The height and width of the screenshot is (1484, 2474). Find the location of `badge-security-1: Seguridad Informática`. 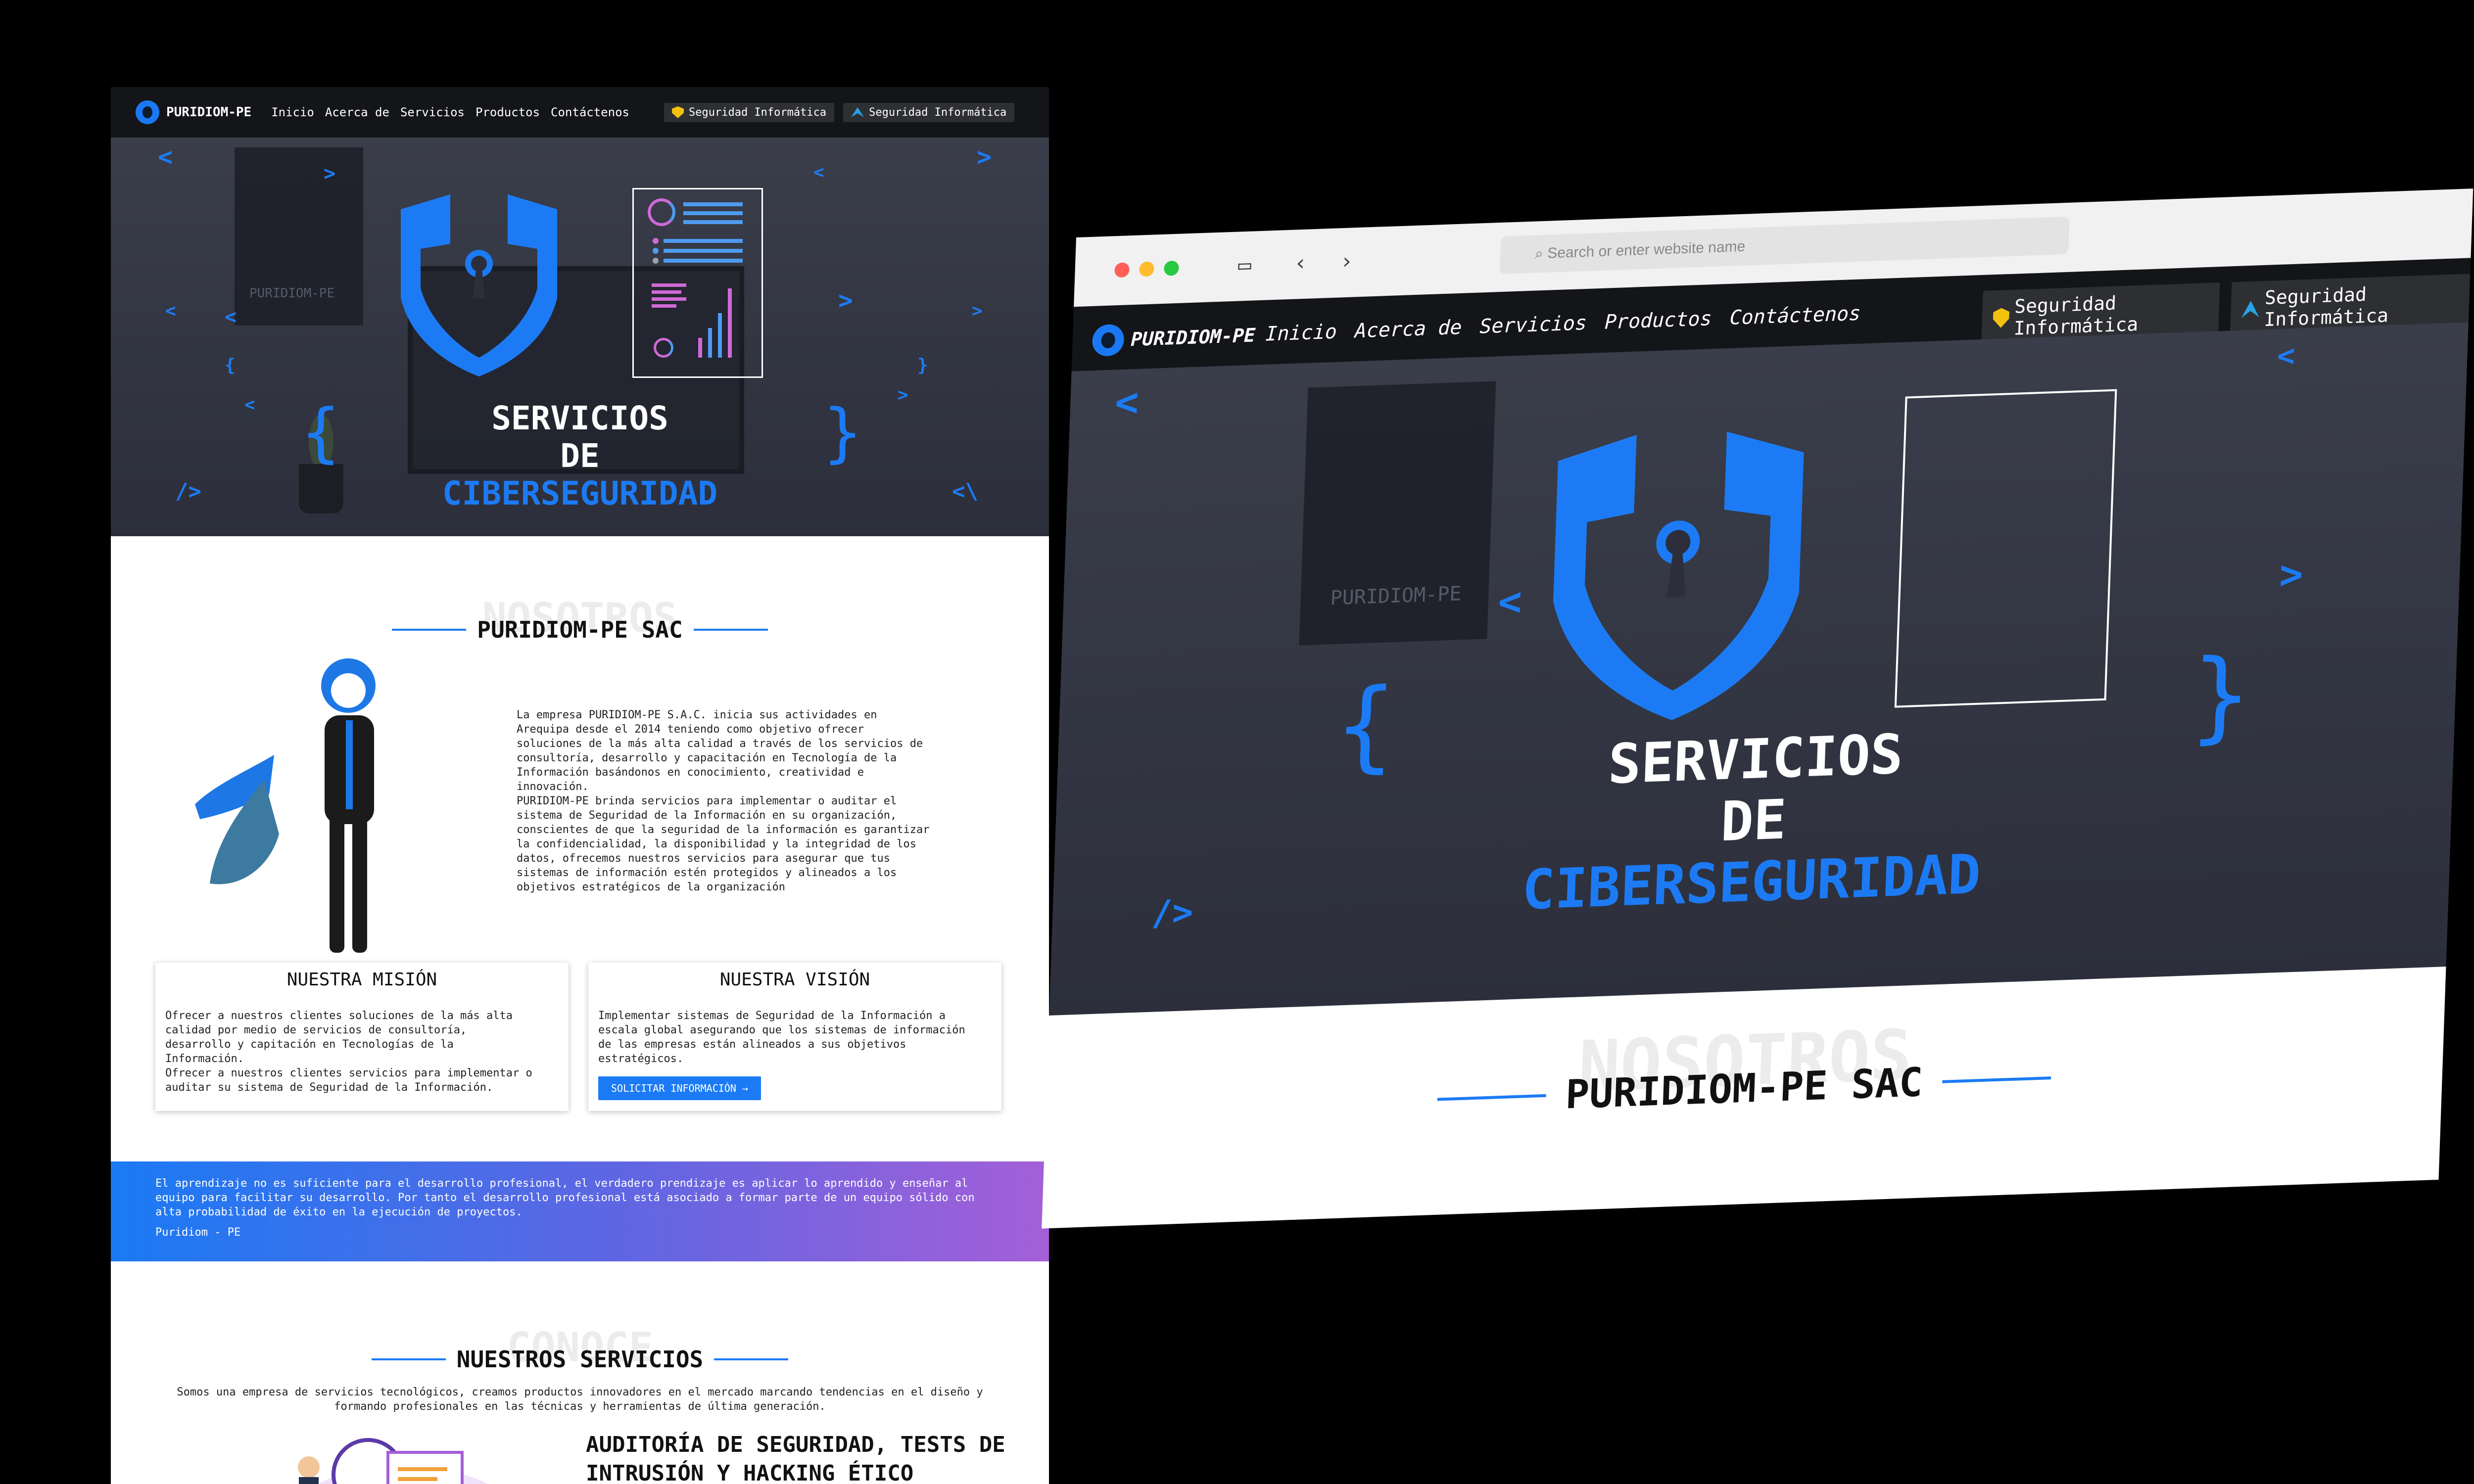

badge-security-1: Seguridad Informática is located at coordinates (749, 112).